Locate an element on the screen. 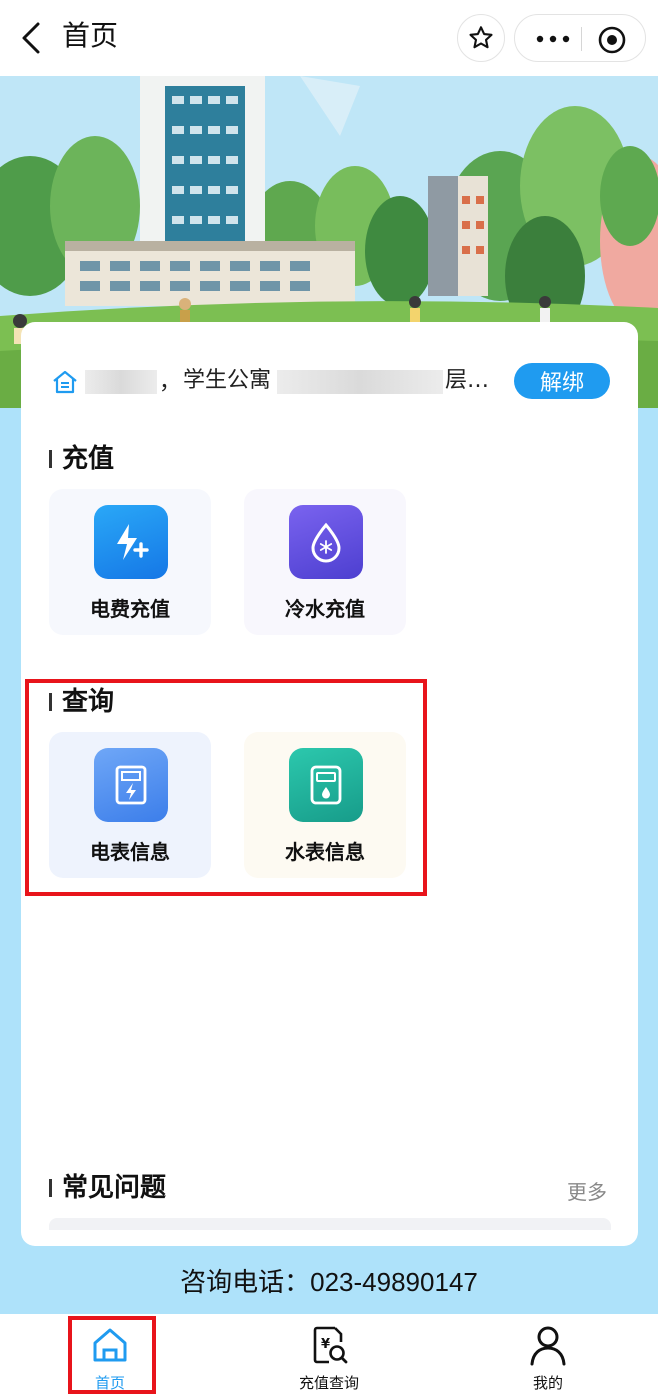 The height and width of the screenshot is (1394, 658). water-drop-icon is located at coordinates (326, 542).